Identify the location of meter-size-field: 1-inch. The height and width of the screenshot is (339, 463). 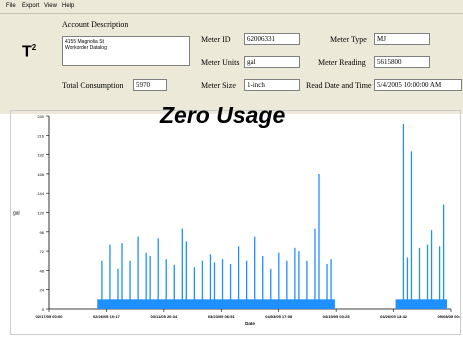
(272, 85).